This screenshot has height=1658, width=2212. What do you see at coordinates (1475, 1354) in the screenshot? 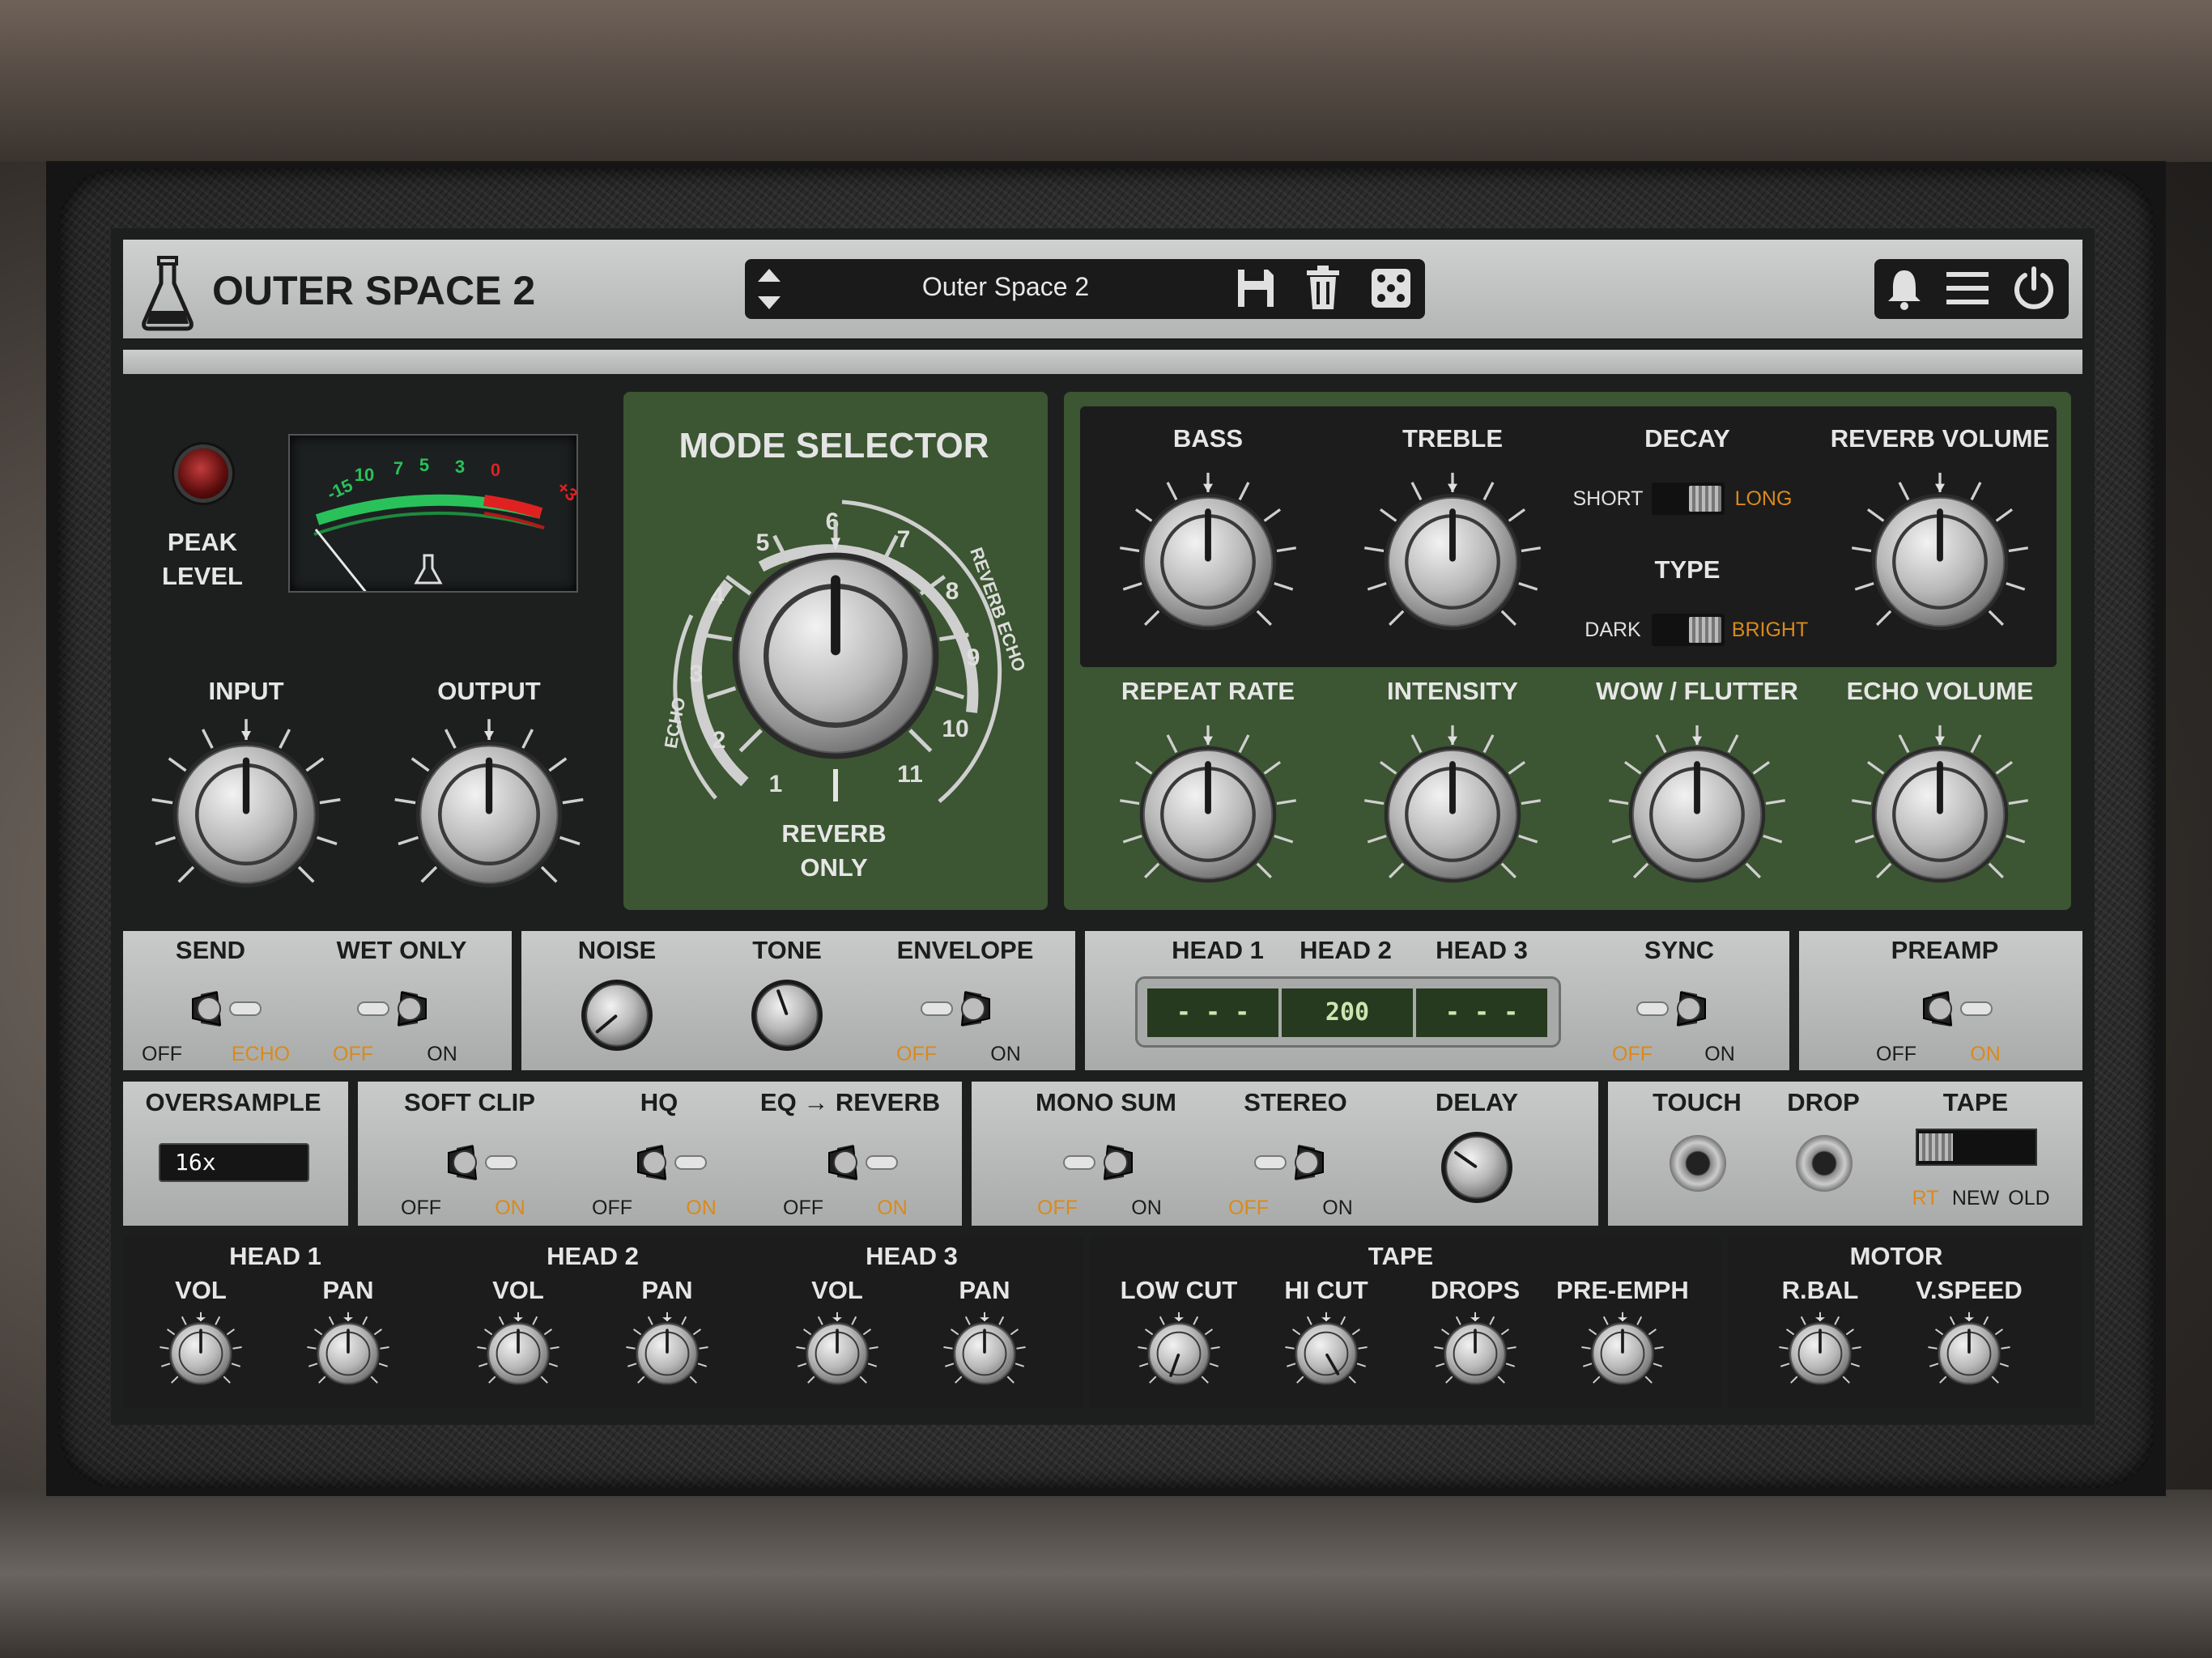
I see `drops-knob` at bounding box center [1475, 1354].